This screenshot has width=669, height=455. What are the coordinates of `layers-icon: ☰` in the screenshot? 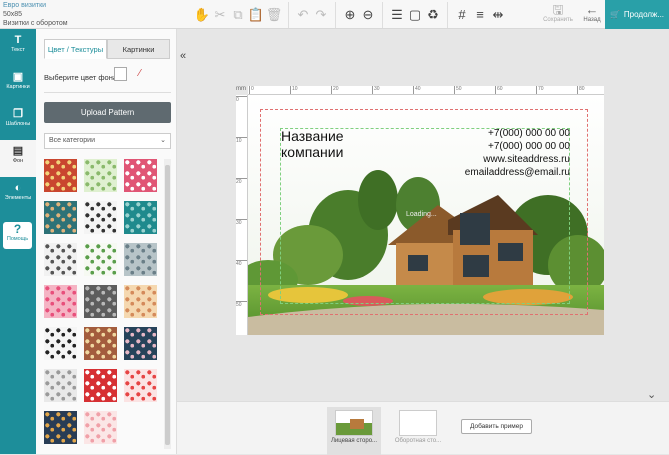 It's located at (397, 15).